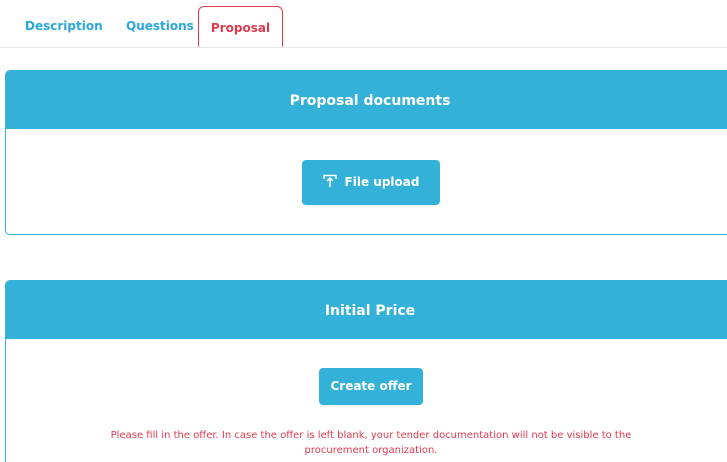 The height and width of the screenshot is (462, 727). What do you see at coordinates (240, 26) in the screenshot?
I see `tab-proposal: Proposal` at bounding box center [240, 26].